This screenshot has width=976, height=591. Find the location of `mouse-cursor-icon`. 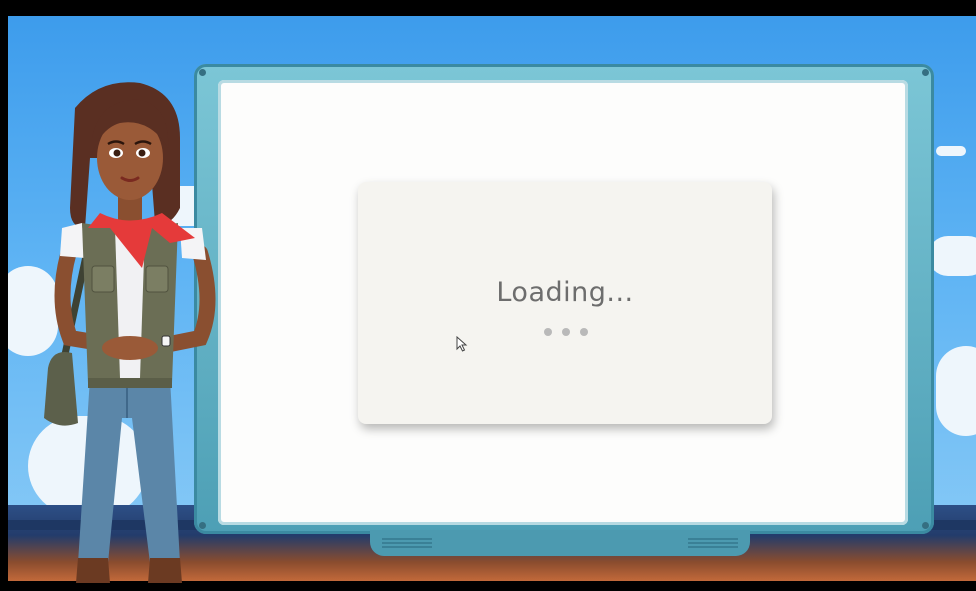

mouse-cursor-icon is located at coordinates (462, 344).